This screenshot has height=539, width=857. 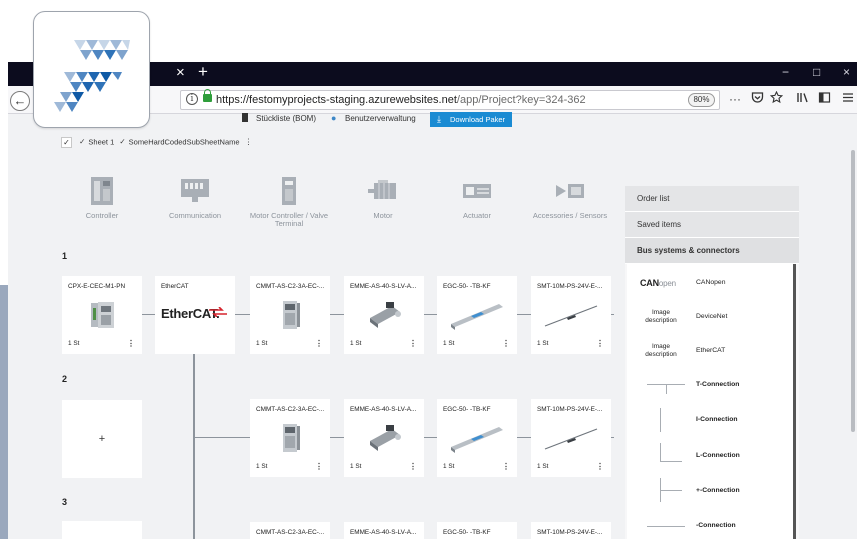 What do you see at coordinates (671, 461) in the screenshot?
I see `l-connection-icon-foot` at bounding box center [671, 461].